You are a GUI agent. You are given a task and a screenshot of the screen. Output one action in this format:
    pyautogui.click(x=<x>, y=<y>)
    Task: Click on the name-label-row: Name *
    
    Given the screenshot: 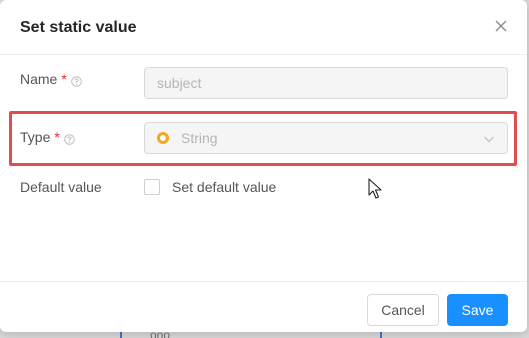 What is the action you would take?
    pyautogui.click(x=51, y=79)
    